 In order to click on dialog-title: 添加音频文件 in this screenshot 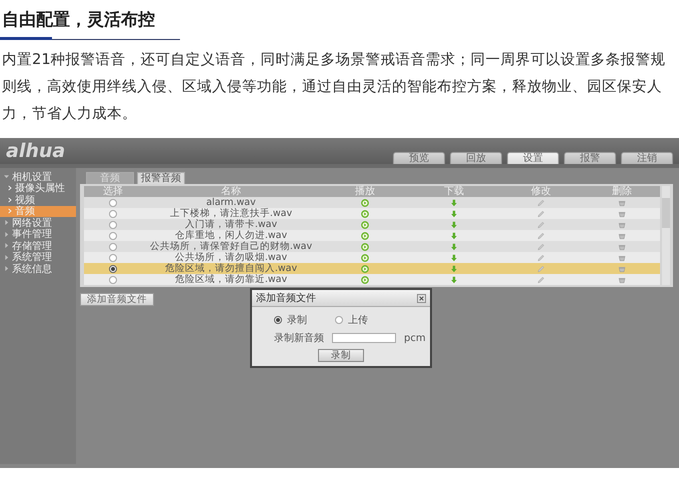, I will do `click(286, 298)`.